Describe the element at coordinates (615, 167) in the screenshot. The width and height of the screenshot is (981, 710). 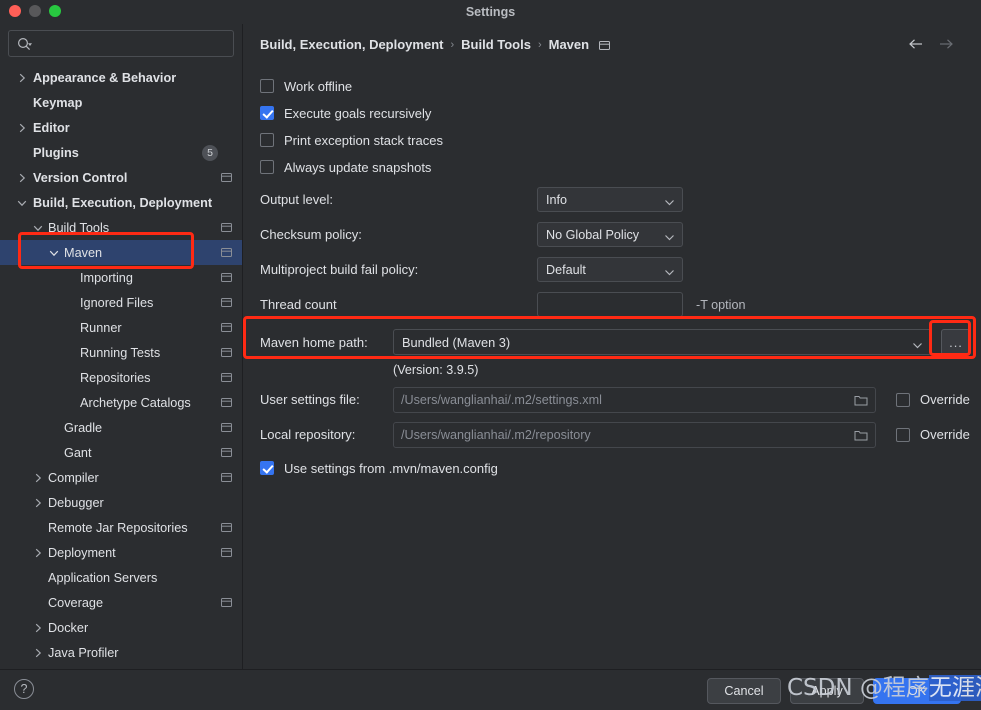
I see `checkbox-row-always-update-snapshots: Always update snapshots` at that location.